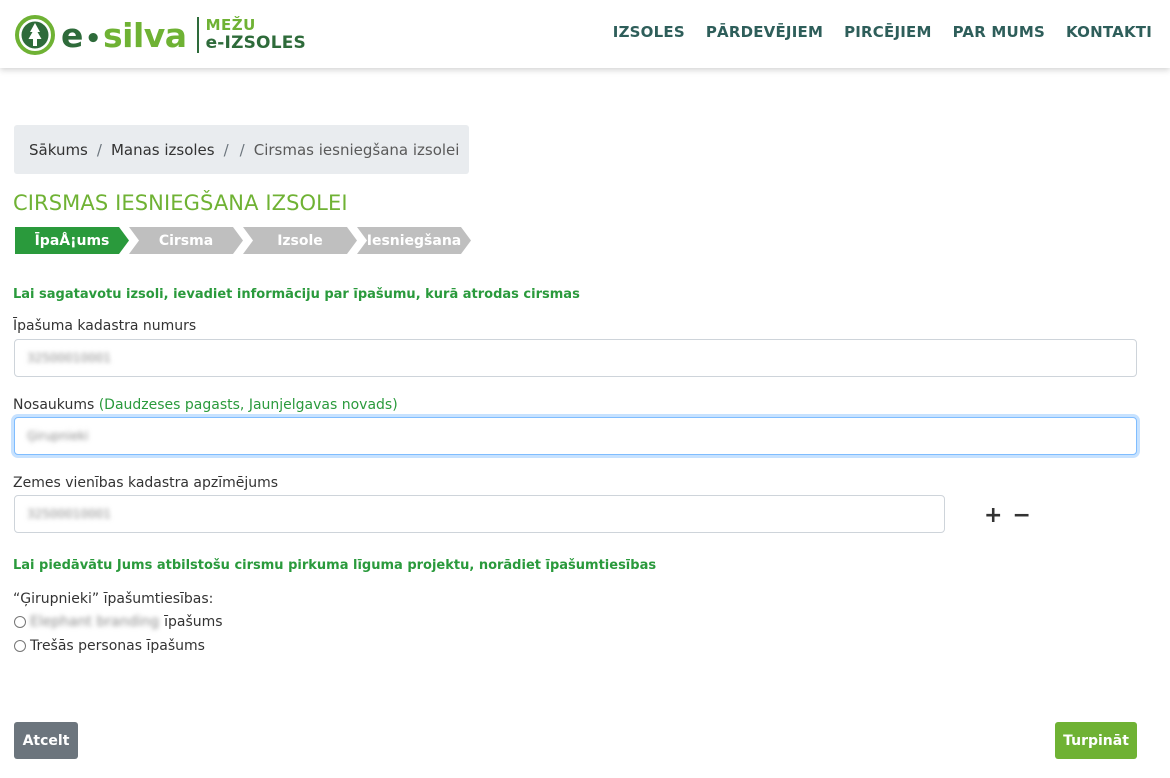 The width and height of the screenshot is (1170, 778). What do you see at coordinates (145, 35) in the screenshot?
I see `logo-silva: silva` at bounding box center [145, 35].